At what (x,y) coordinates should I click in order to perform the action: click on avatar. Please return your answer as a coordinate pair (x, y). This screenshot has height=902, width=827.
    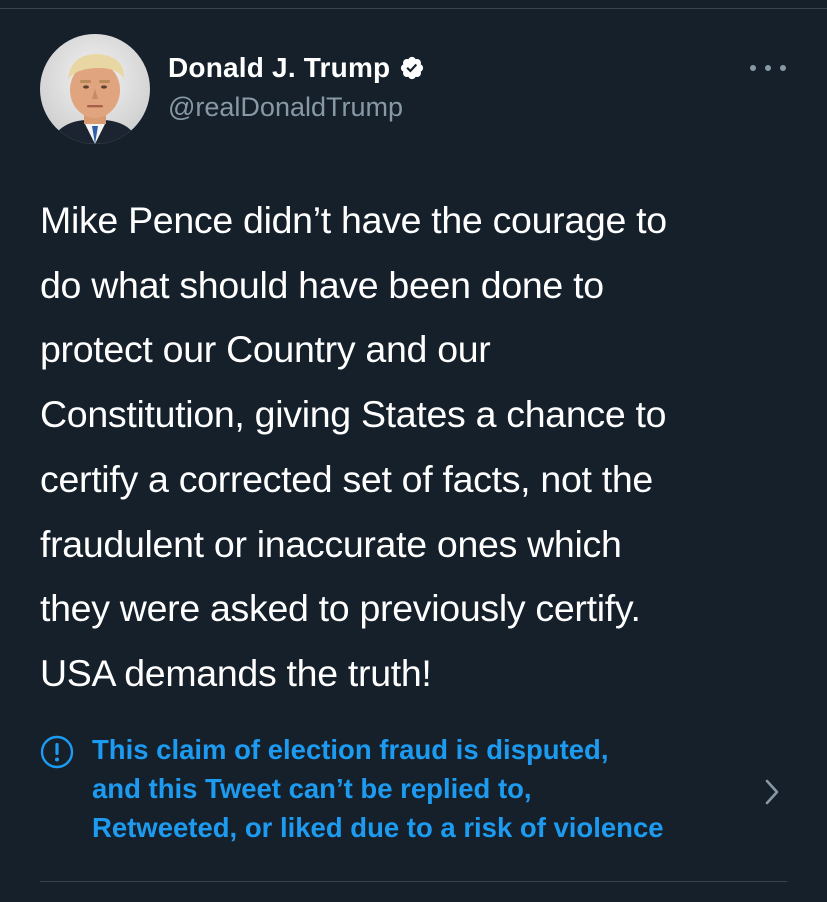
    Looking at the image, I should click on (95, 89).